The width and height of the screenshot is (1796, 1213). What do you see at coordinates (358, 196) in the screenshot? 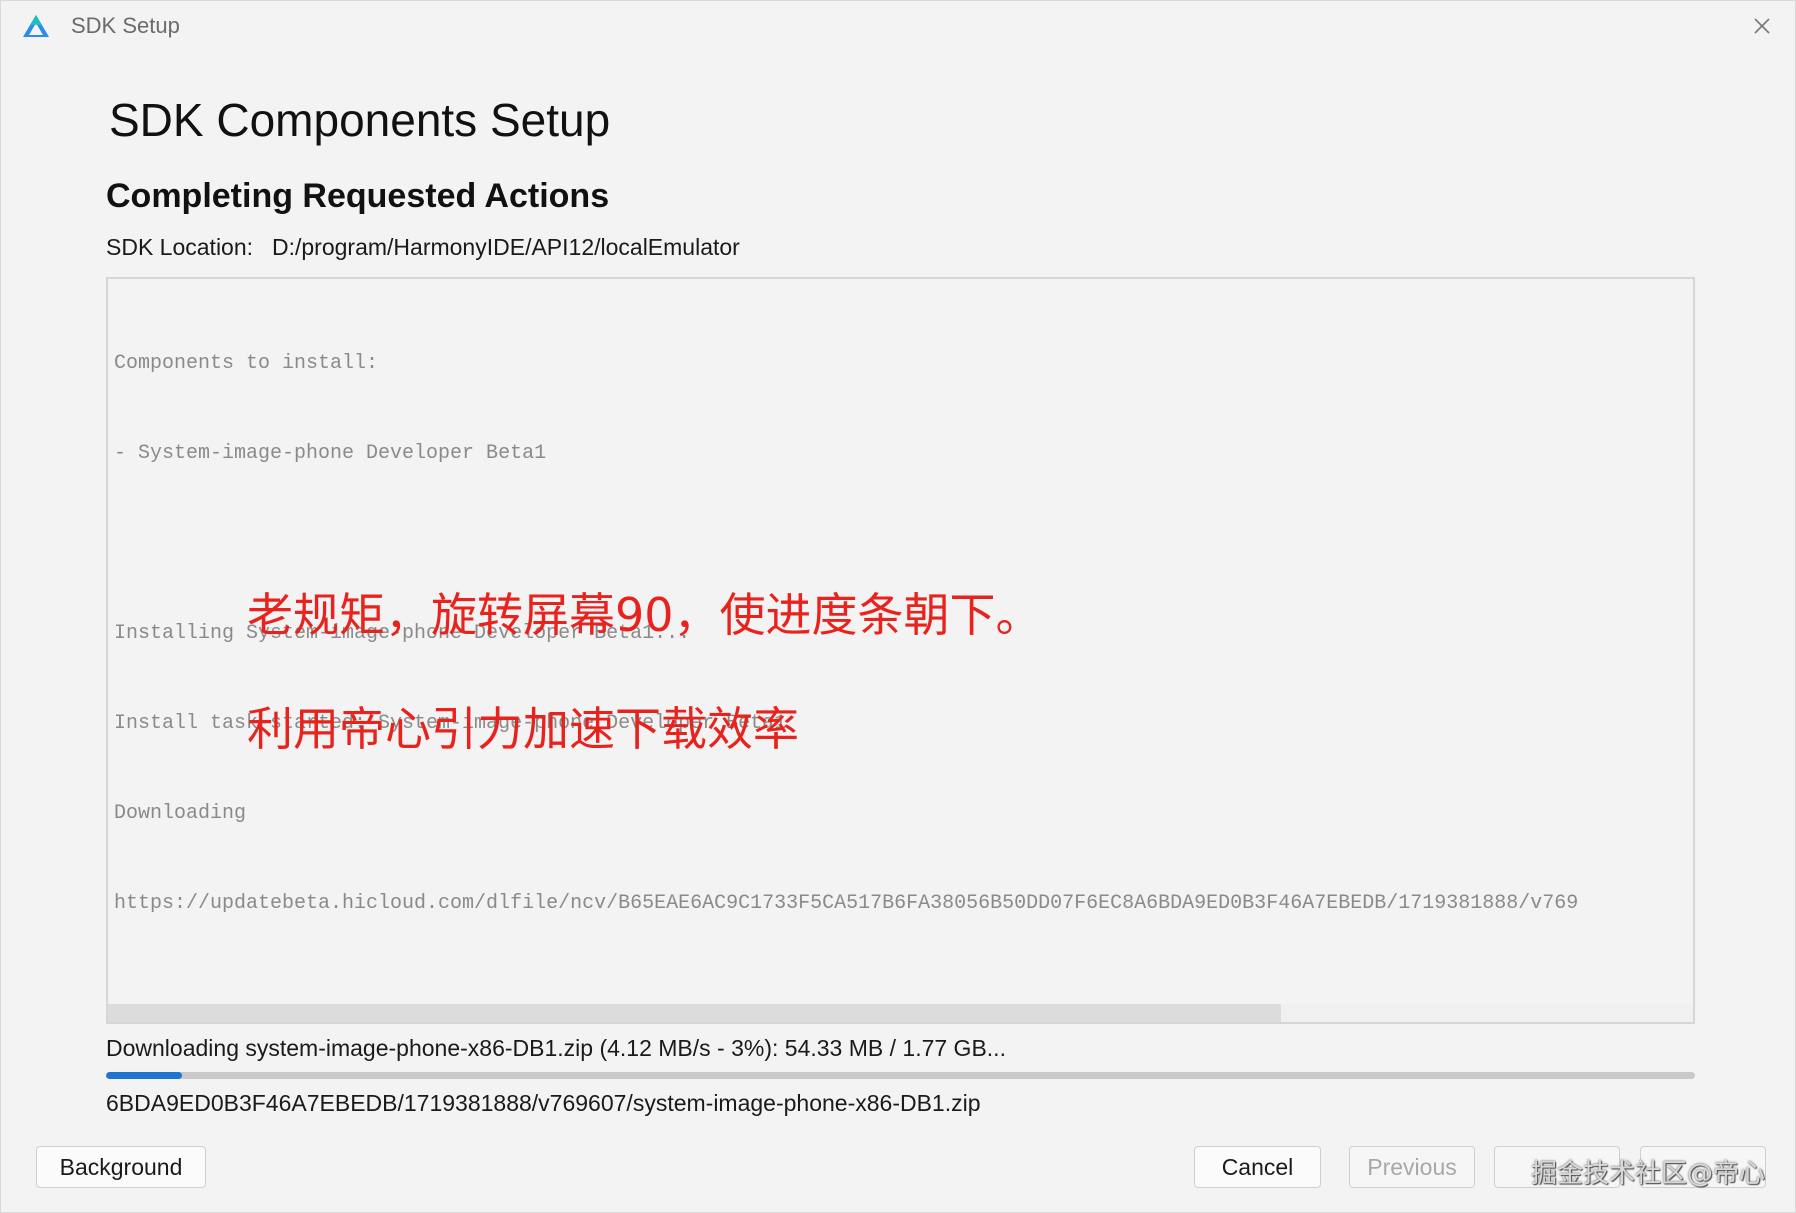
I see `page-subtitle: Completing Requested Actions` at bounding box center [358, 196].